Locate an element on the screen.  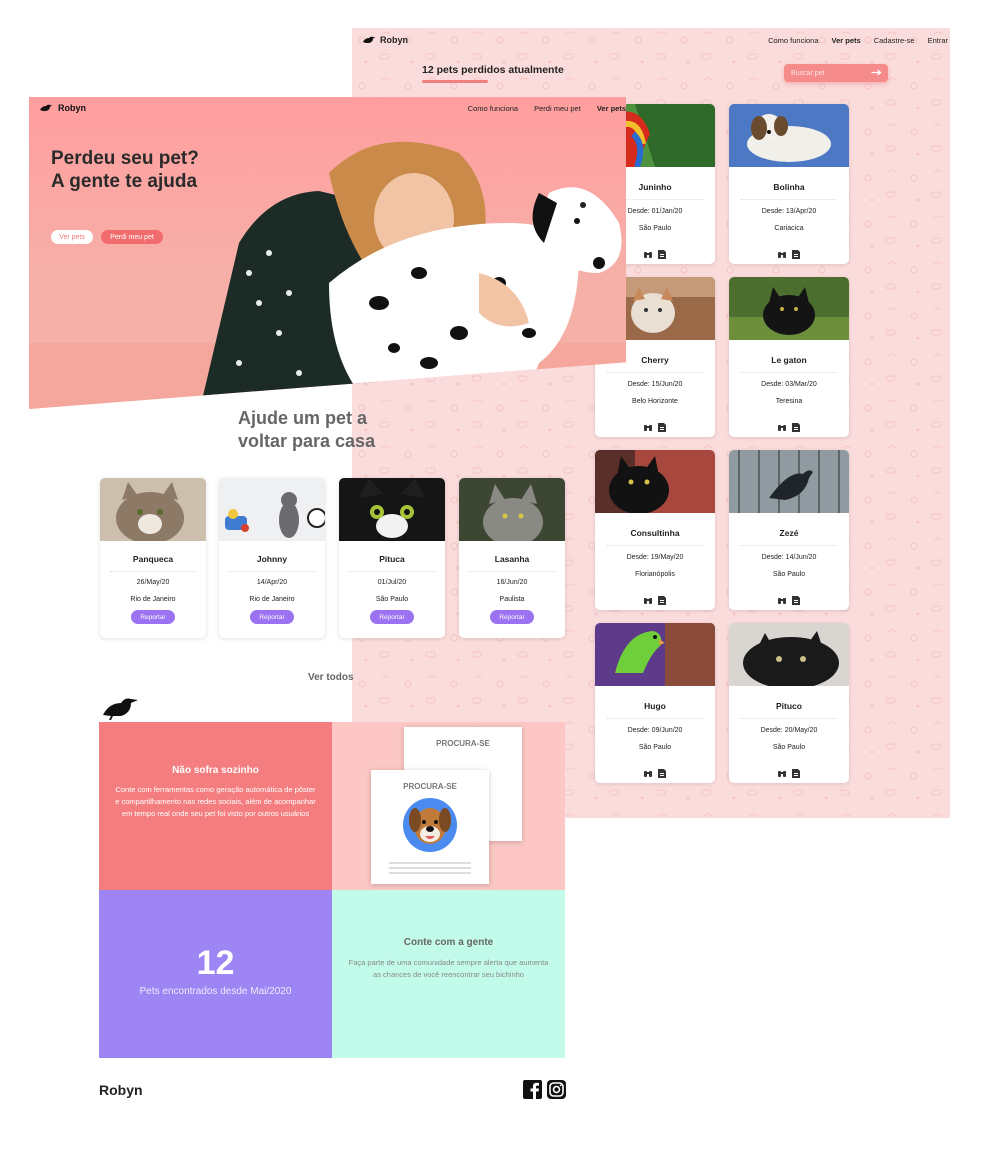
facebook-icon is located at coordinates (532, 1089).